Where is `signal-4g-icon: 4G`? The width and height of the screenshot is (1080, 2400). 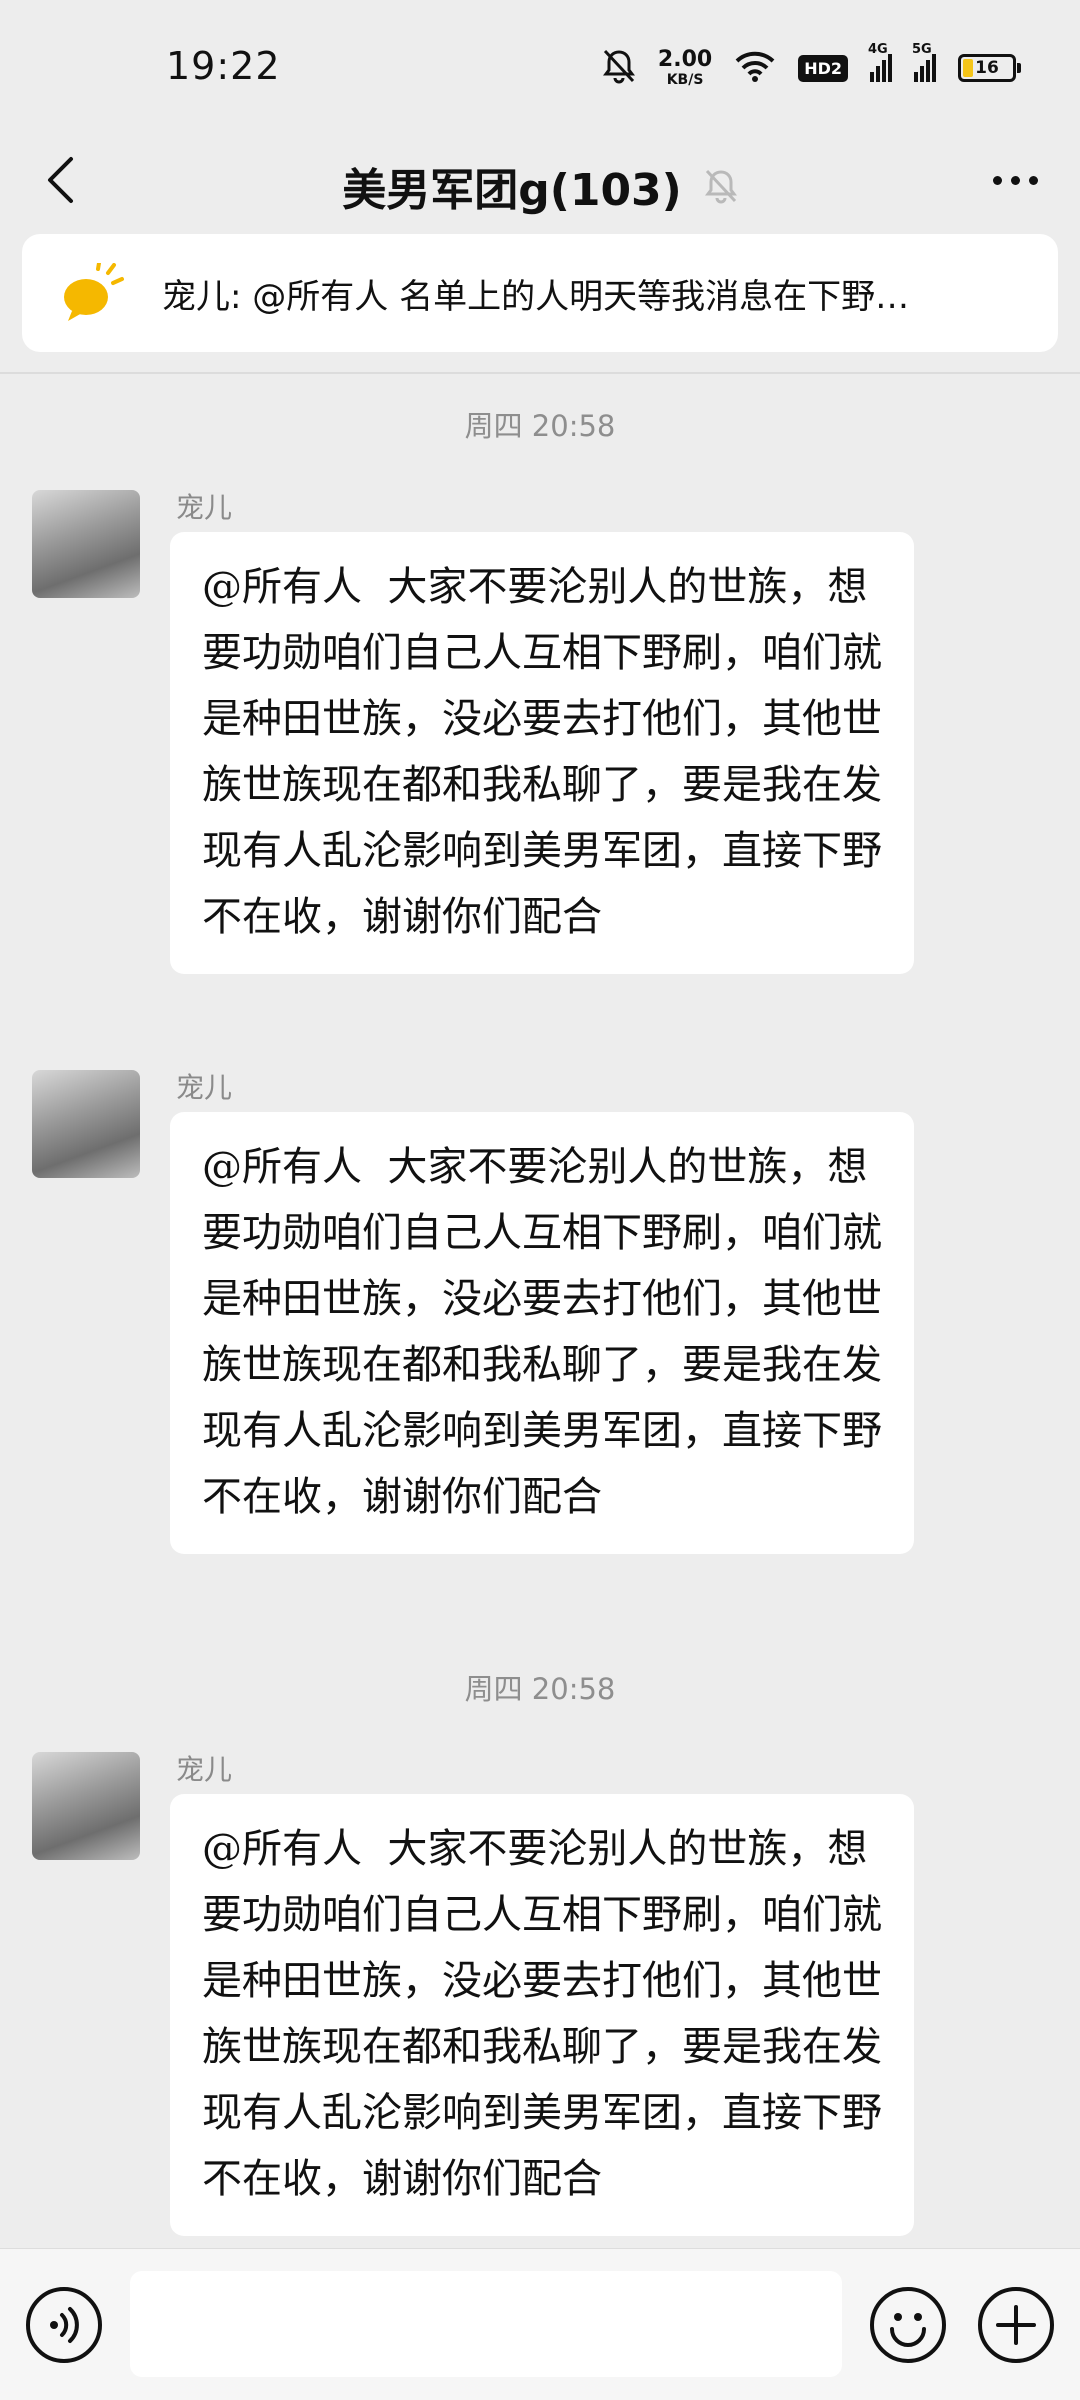 signal-4g-icon: 4G is located at coordinates (880, 62).